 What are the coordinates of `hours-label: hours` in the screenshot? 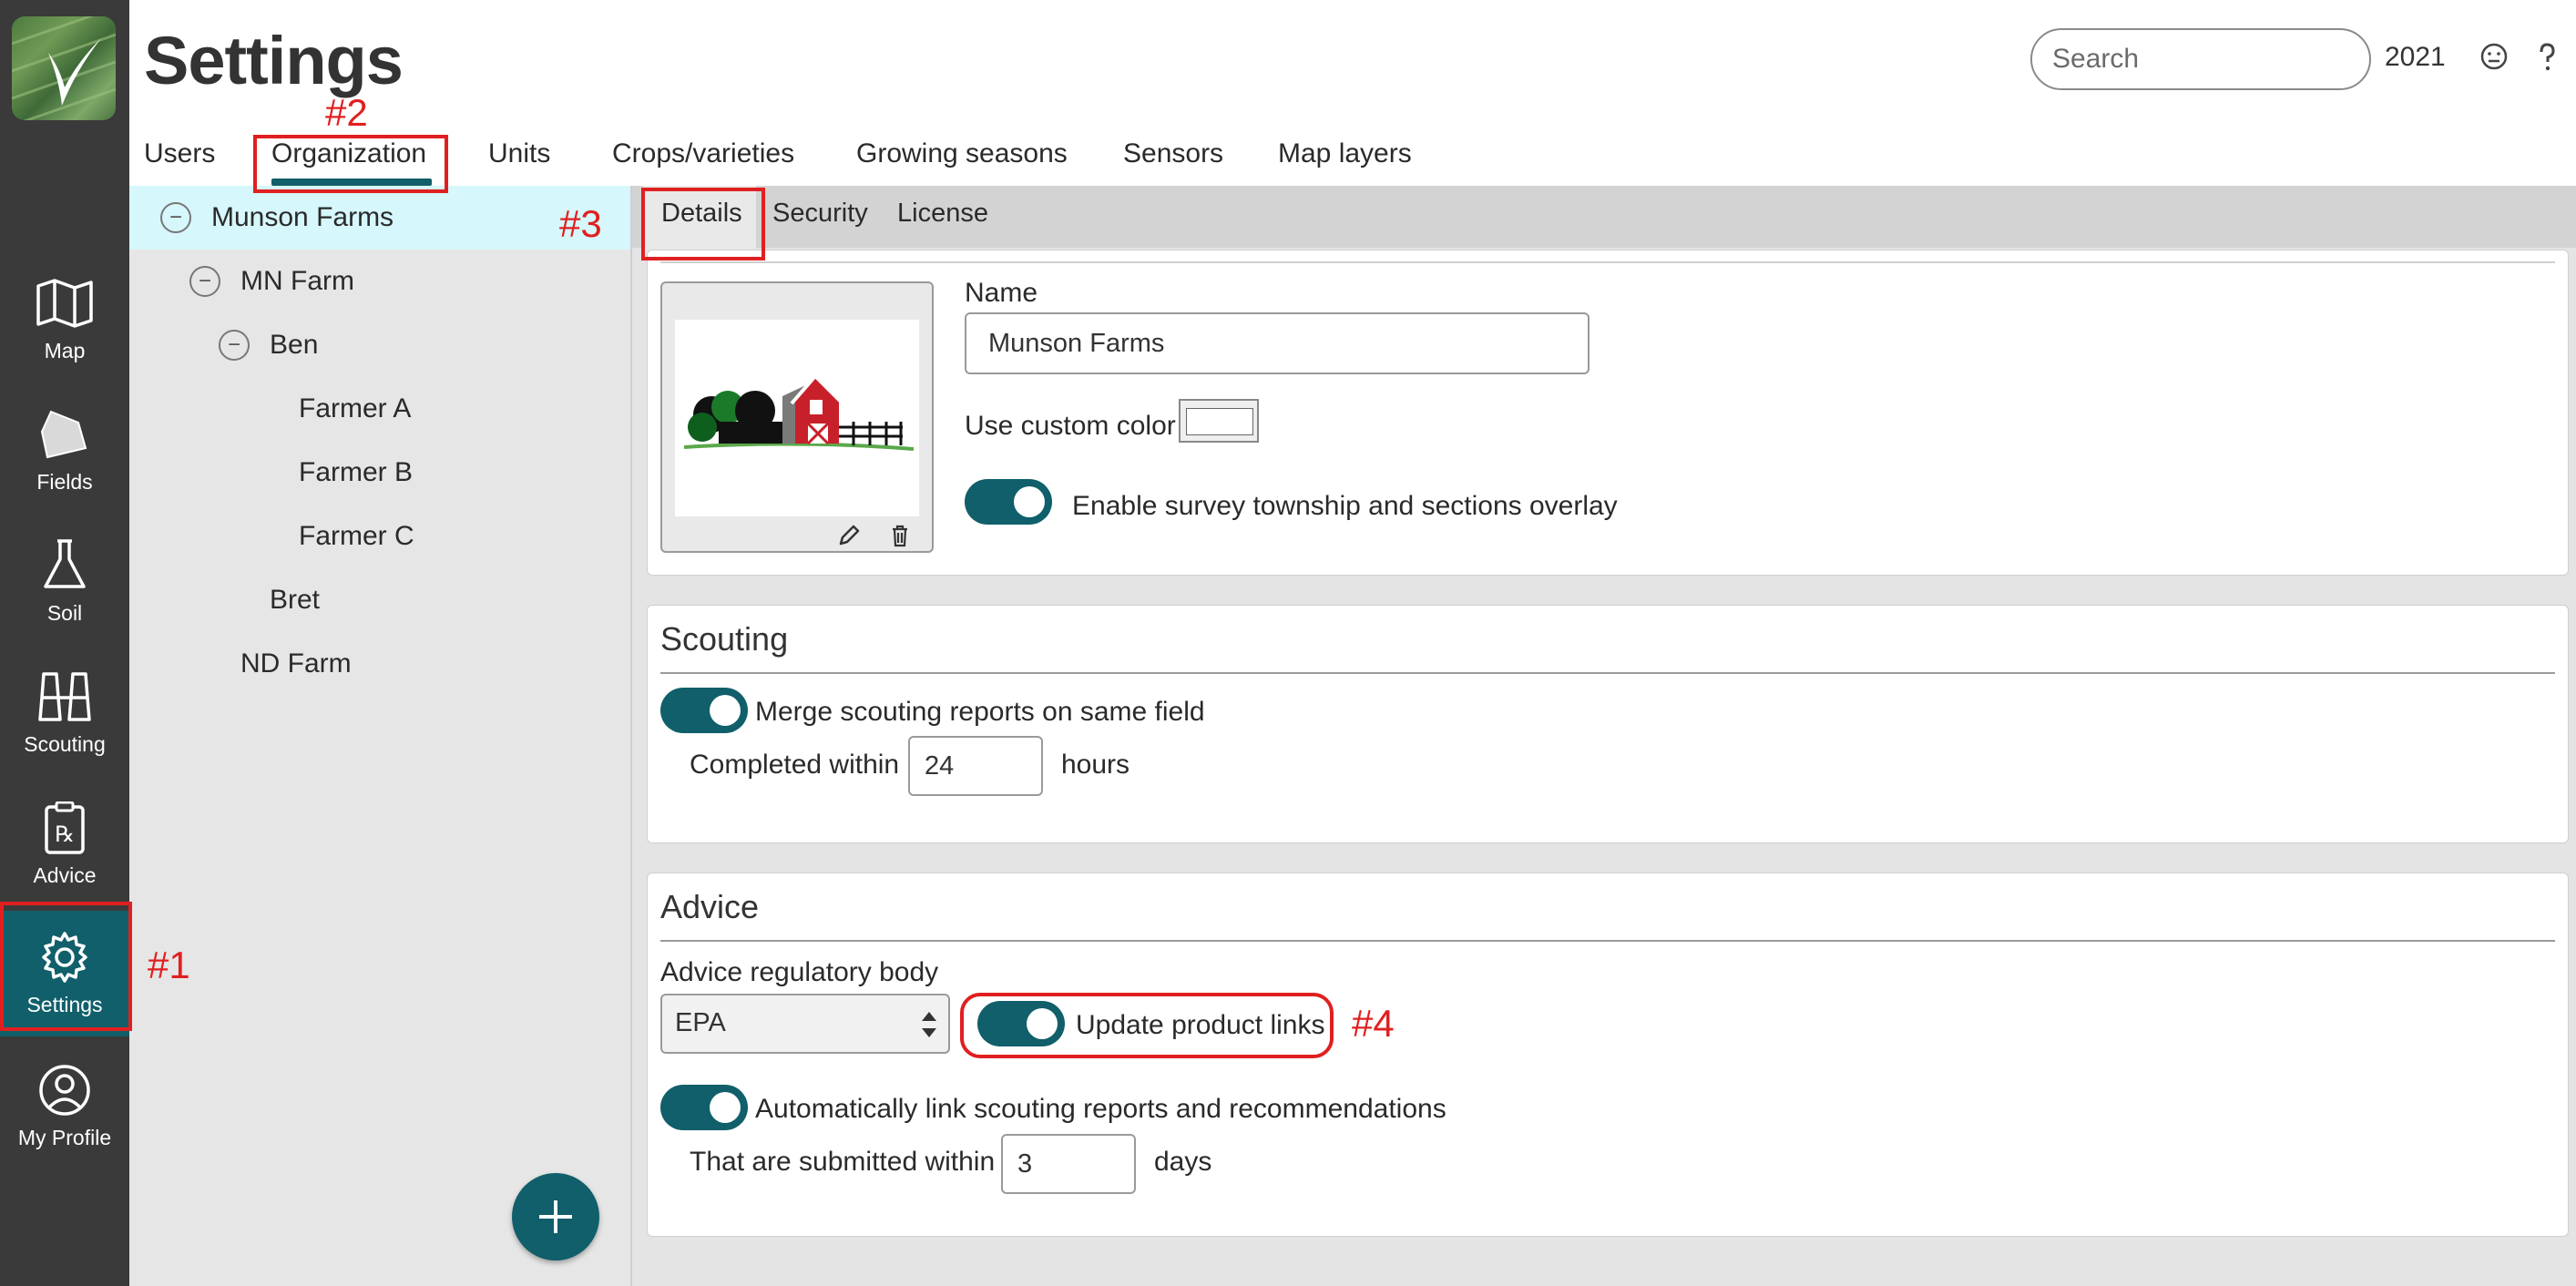 It's located at (1095, 765).